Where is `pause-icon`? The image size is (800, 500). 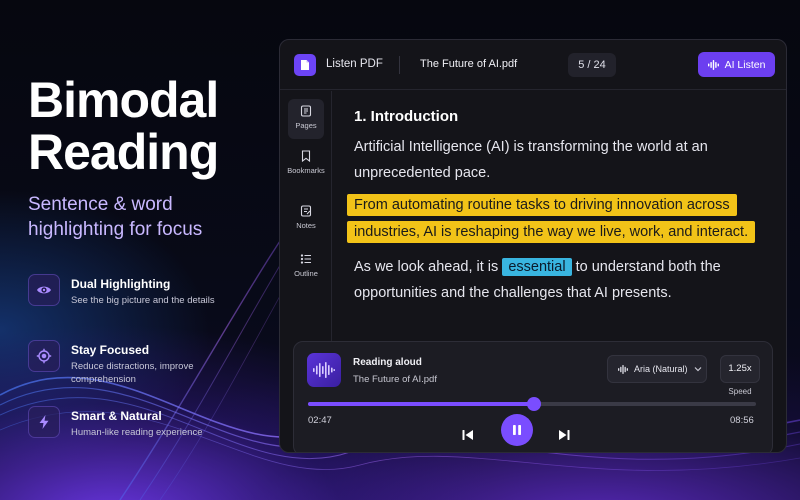 pause-icon is located at coordinates (517, 430).